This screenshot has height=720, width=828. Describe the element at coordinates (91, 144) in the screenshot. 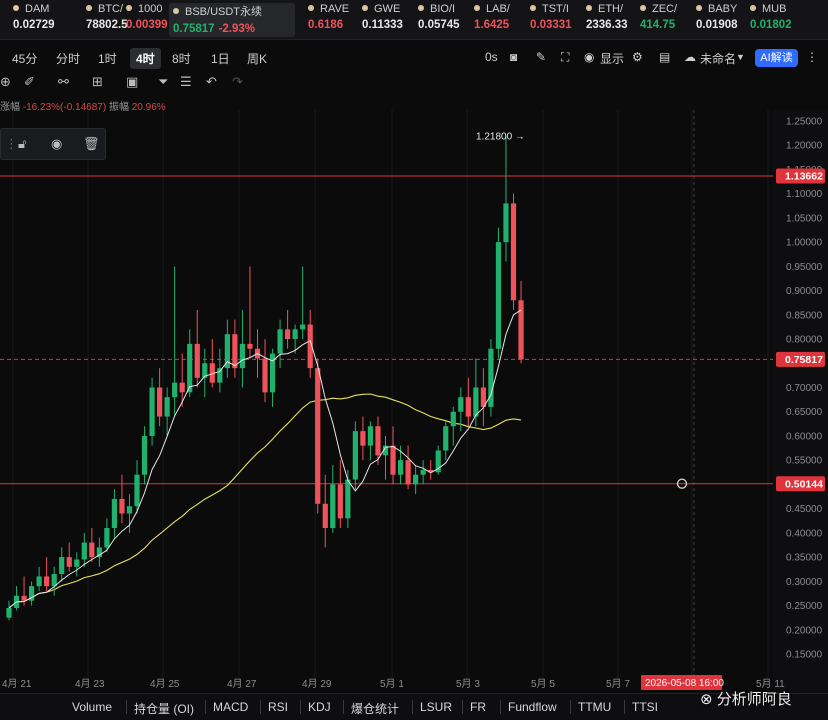

I see `trash-icon: 🗑︎` at that location.